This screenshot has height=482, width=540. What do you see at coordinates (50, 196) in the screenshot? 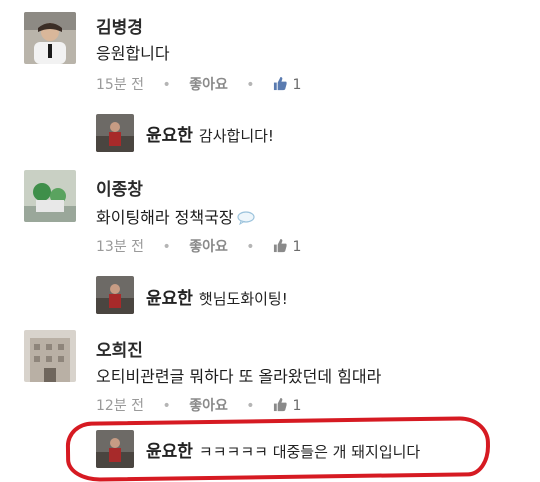
I see `avatar-lee` at bounding box center [50, 196].